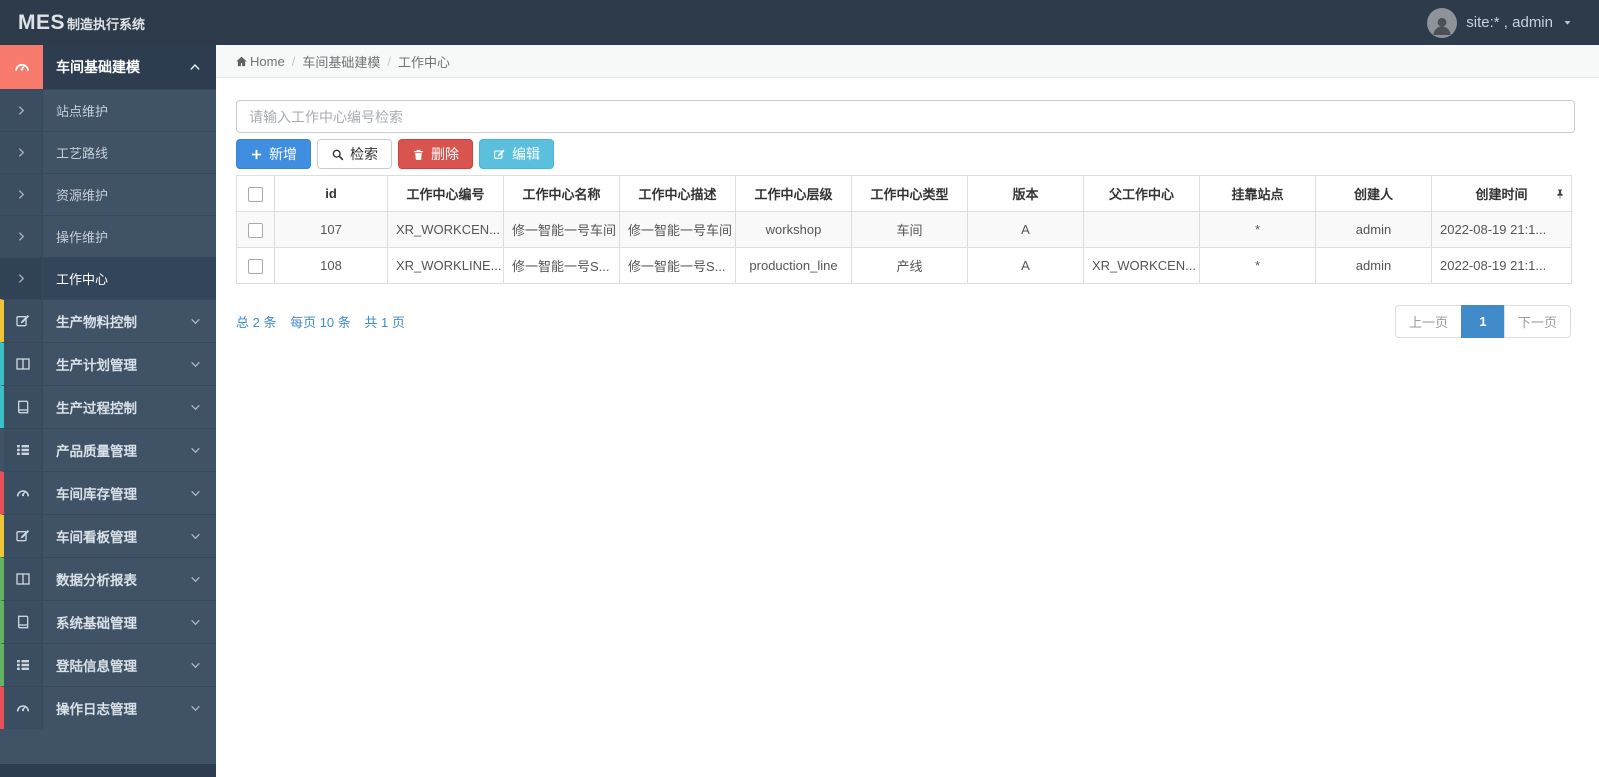  What do you see at coordinates (23, 364) in the screenshot?
I see `columns-icon` at bounding box center [23, 364].